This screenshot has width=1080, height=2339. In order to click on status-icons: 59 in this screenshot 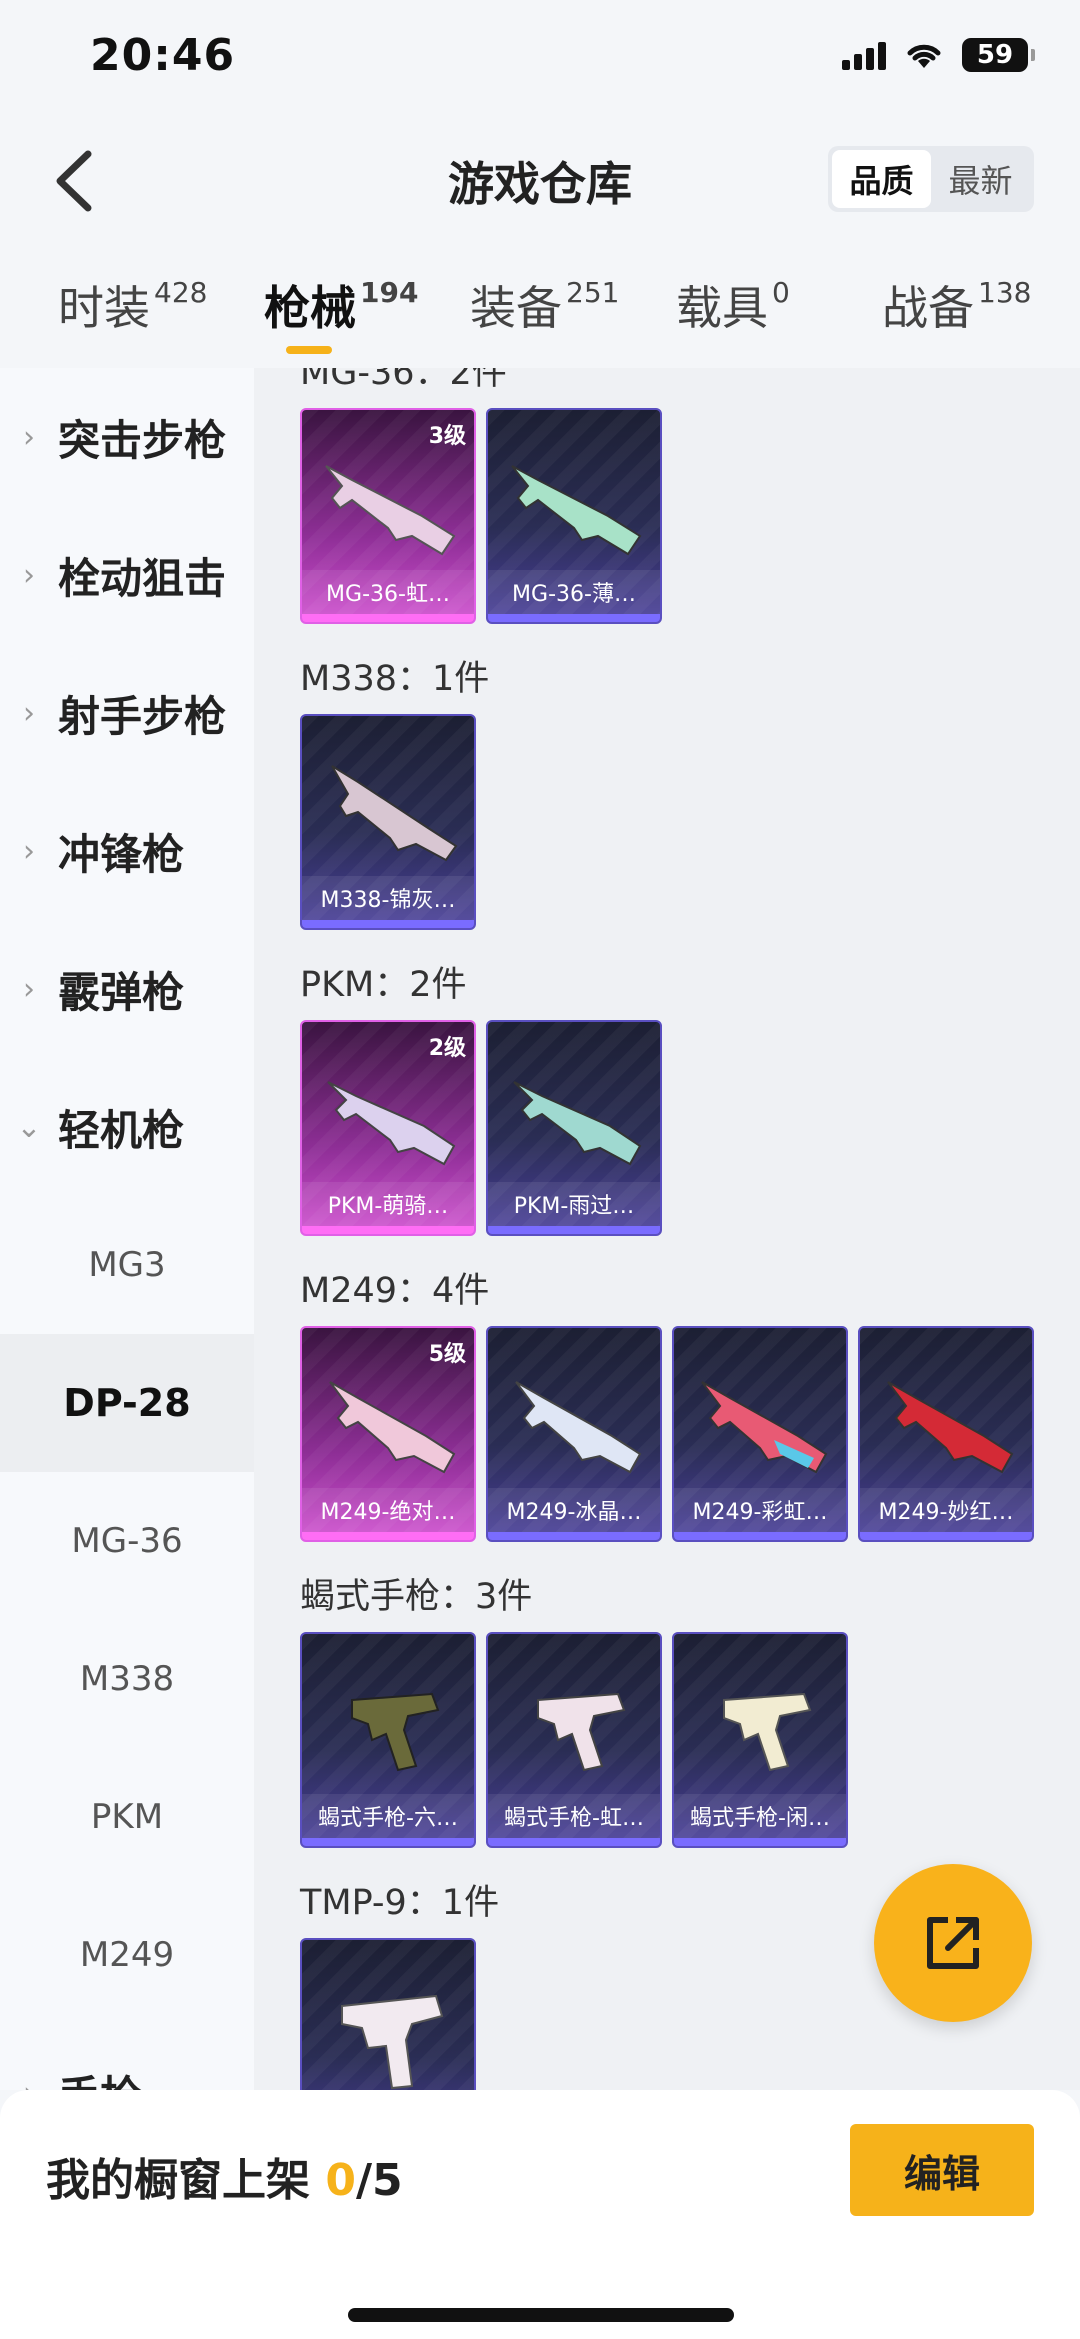, I will do `click(938, 55)`.